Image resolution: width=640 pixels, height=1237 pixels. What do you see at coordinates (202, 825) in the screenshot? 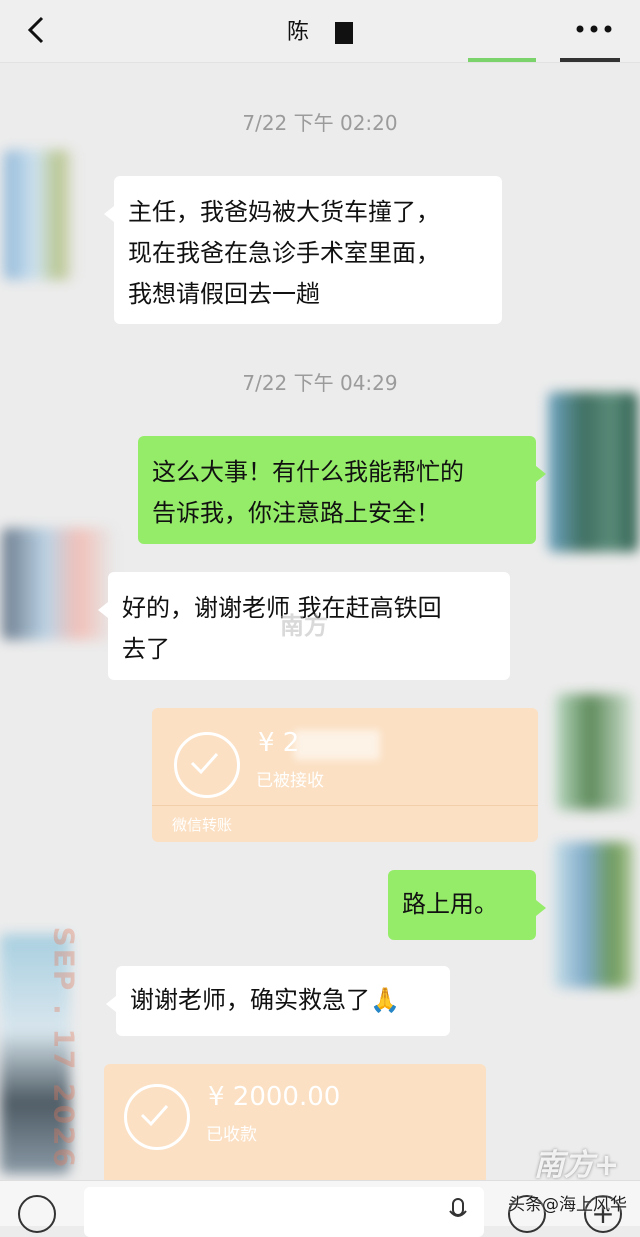
I see `transfer-footer-label: 微信转账` at bounding box center [202, 825].